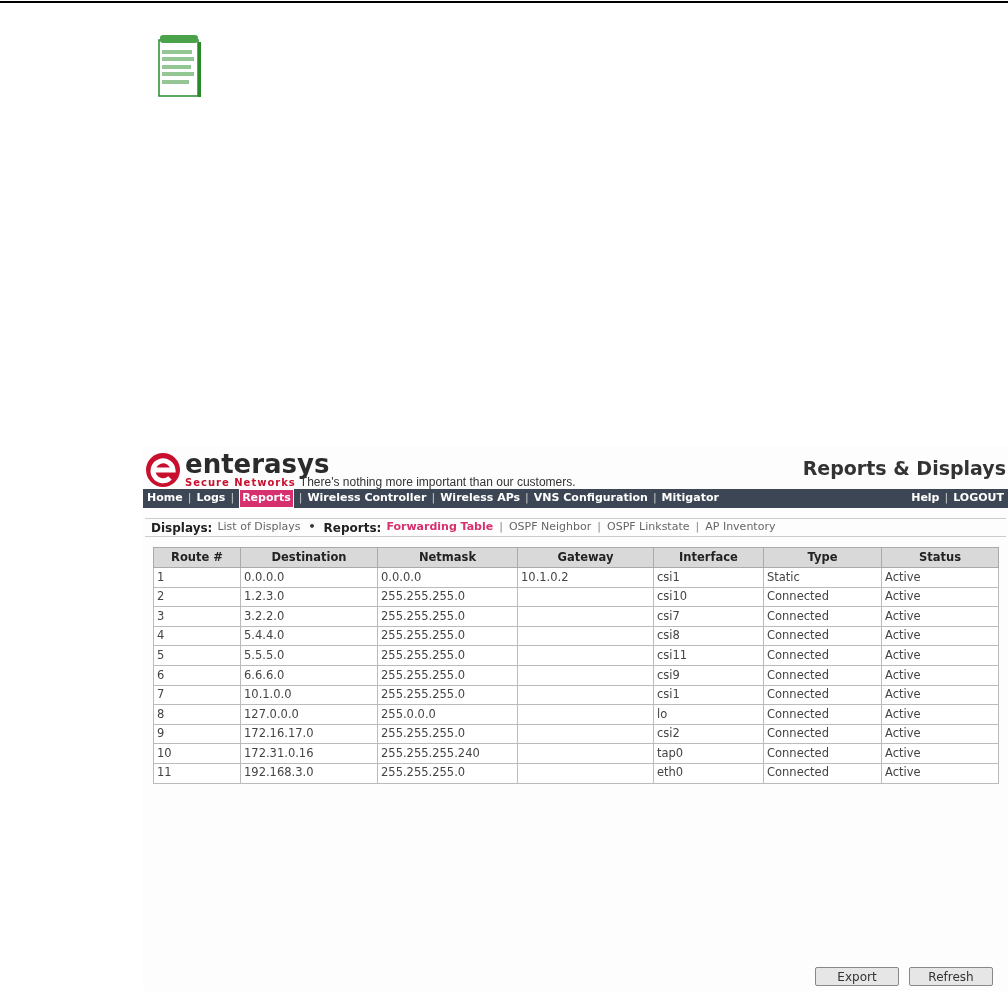 The width and height of the screenshot is (1008, 992). I want to click on table-cell: 4, so click(197, 636).